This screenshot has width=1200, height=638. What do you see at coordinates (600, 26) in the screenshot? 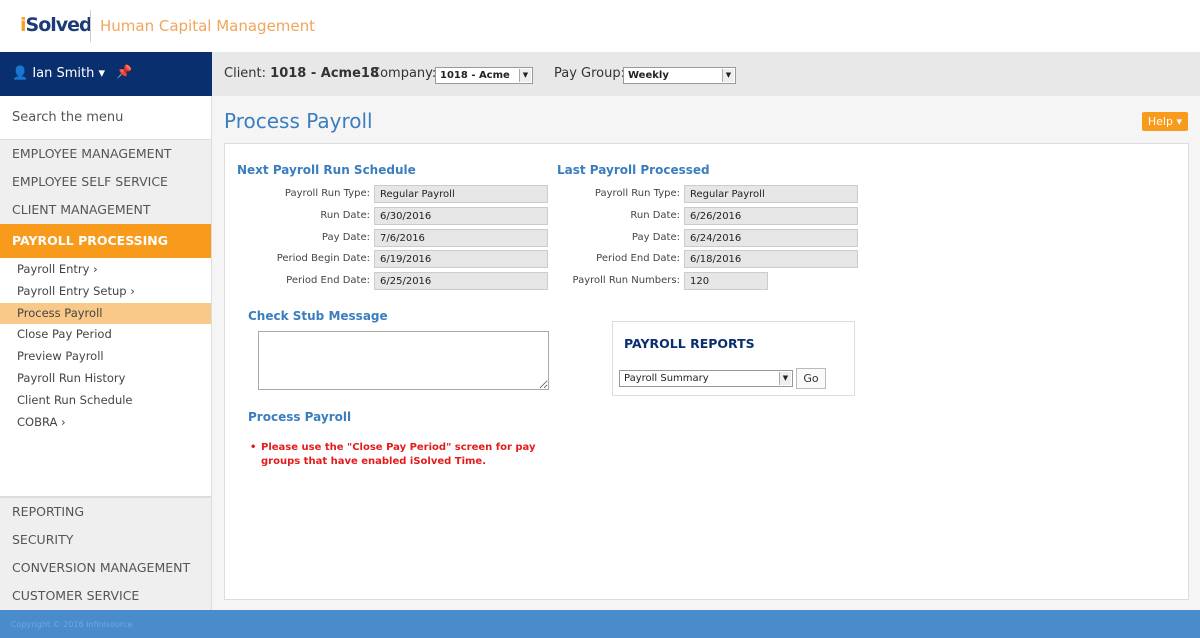
I see `app-header: iSolved Human Capital Management` at bounding box center [600, 26].